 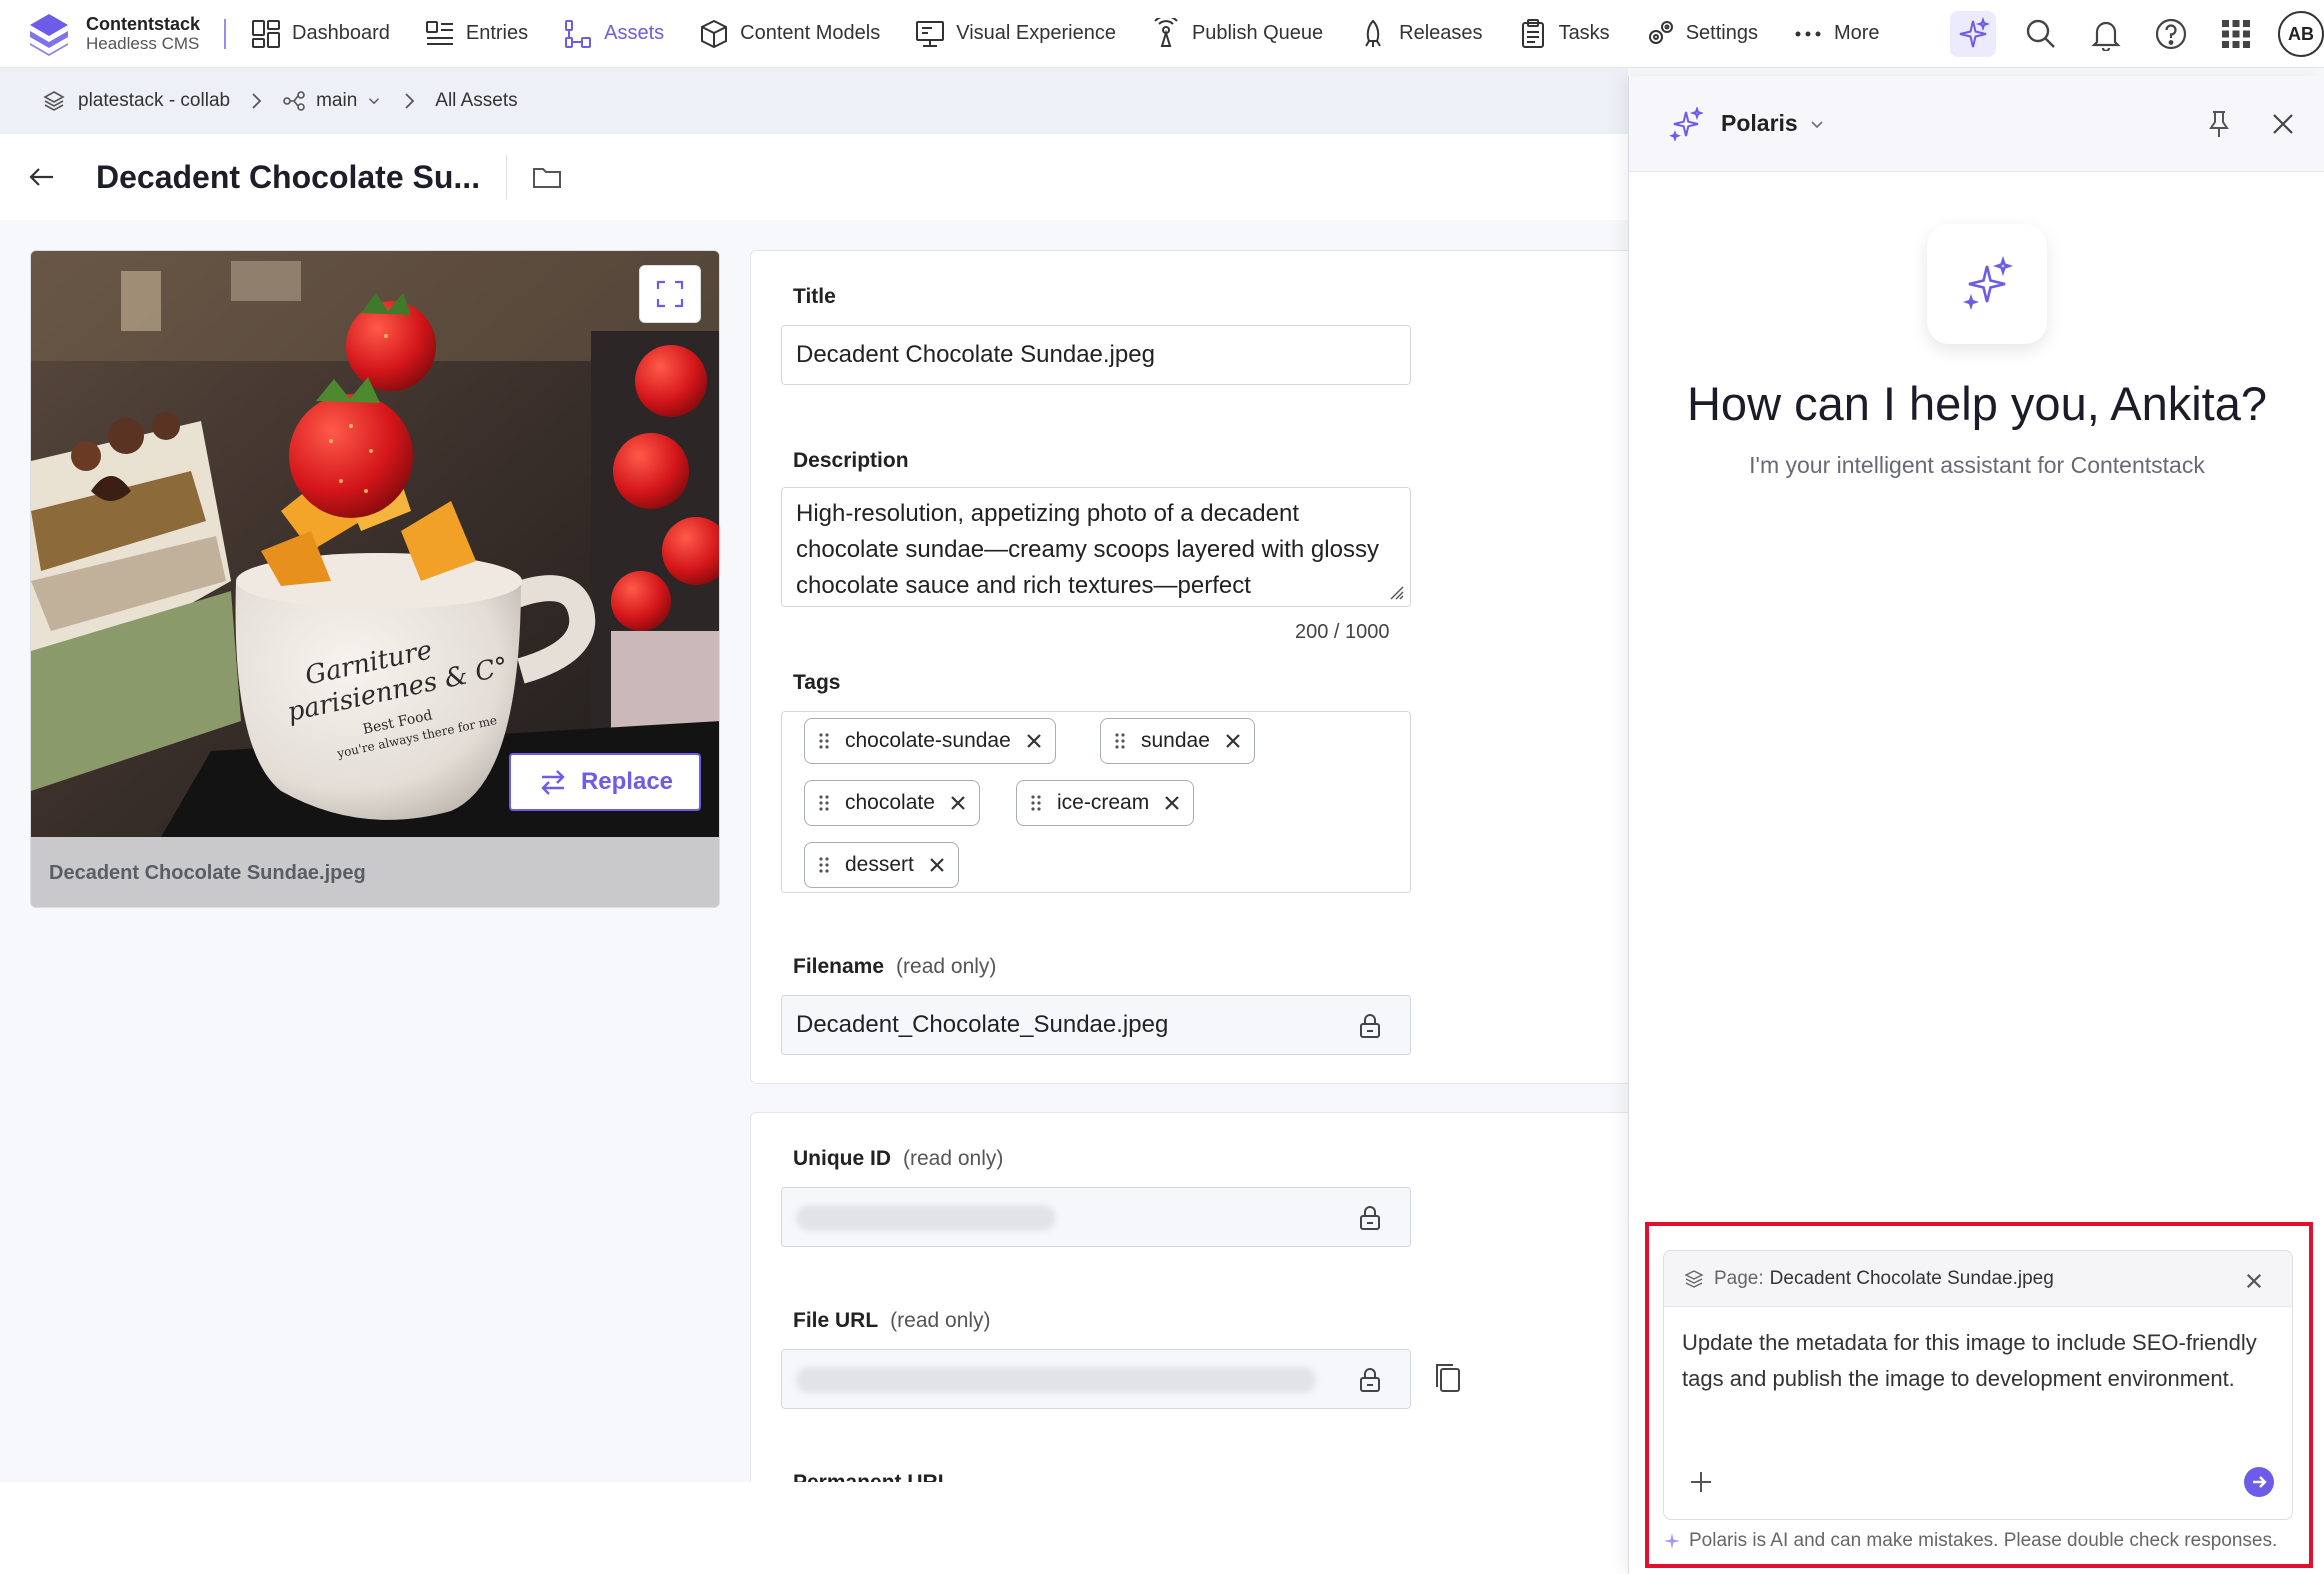 I want to click on move-to-folder-button, so click(x=547, y=177).